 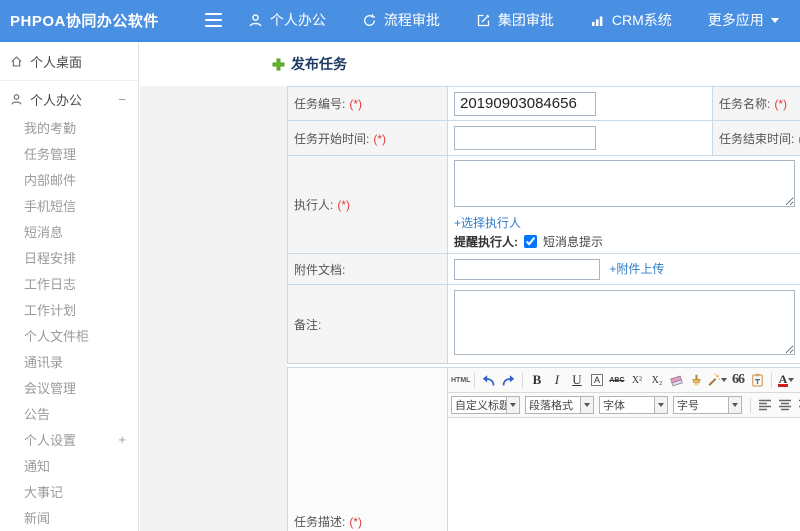 I want to click on blockquote-button-label: 66, so click(x=738, y=379).